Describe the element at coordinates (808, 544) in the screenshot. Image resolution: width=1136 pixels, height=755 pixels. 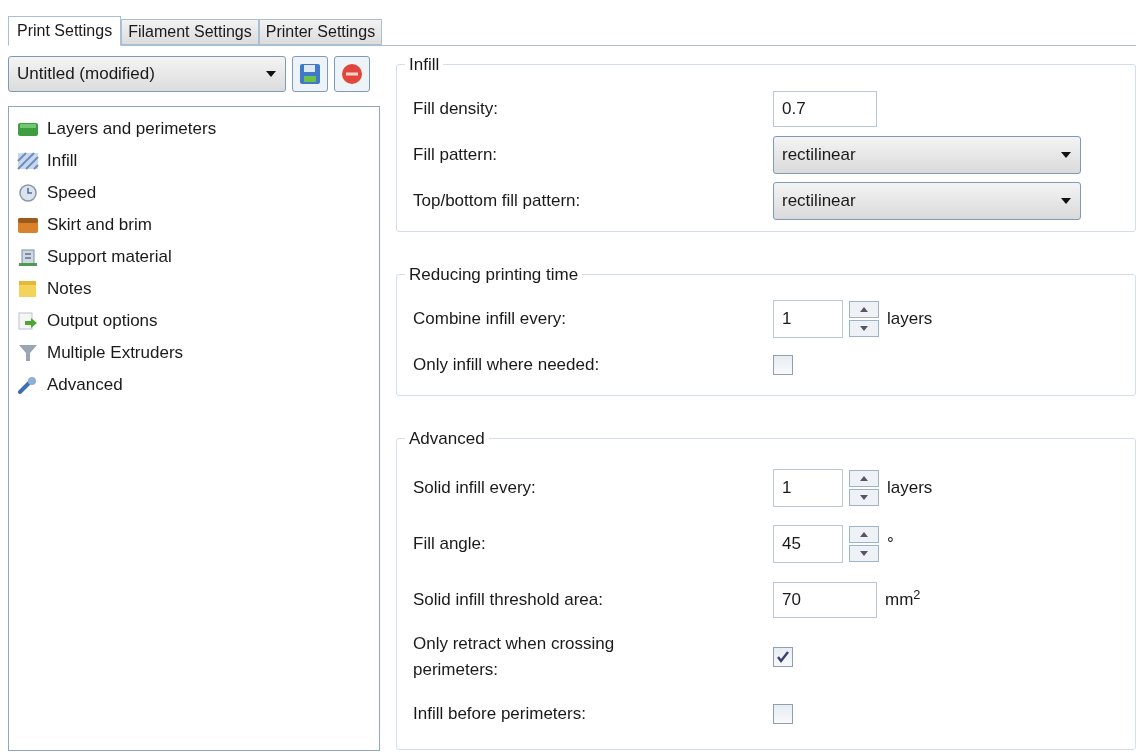
I see `spin-field: 45` at that location.